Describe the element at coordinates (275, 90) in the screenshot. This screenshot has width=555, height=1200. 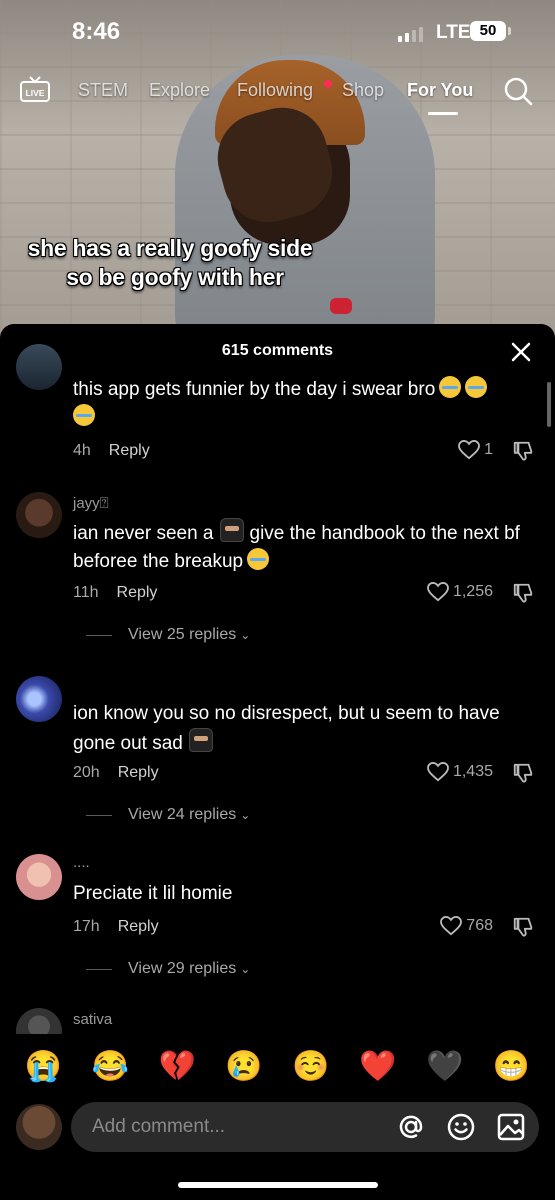
I see `tab-following: Following` at that location.